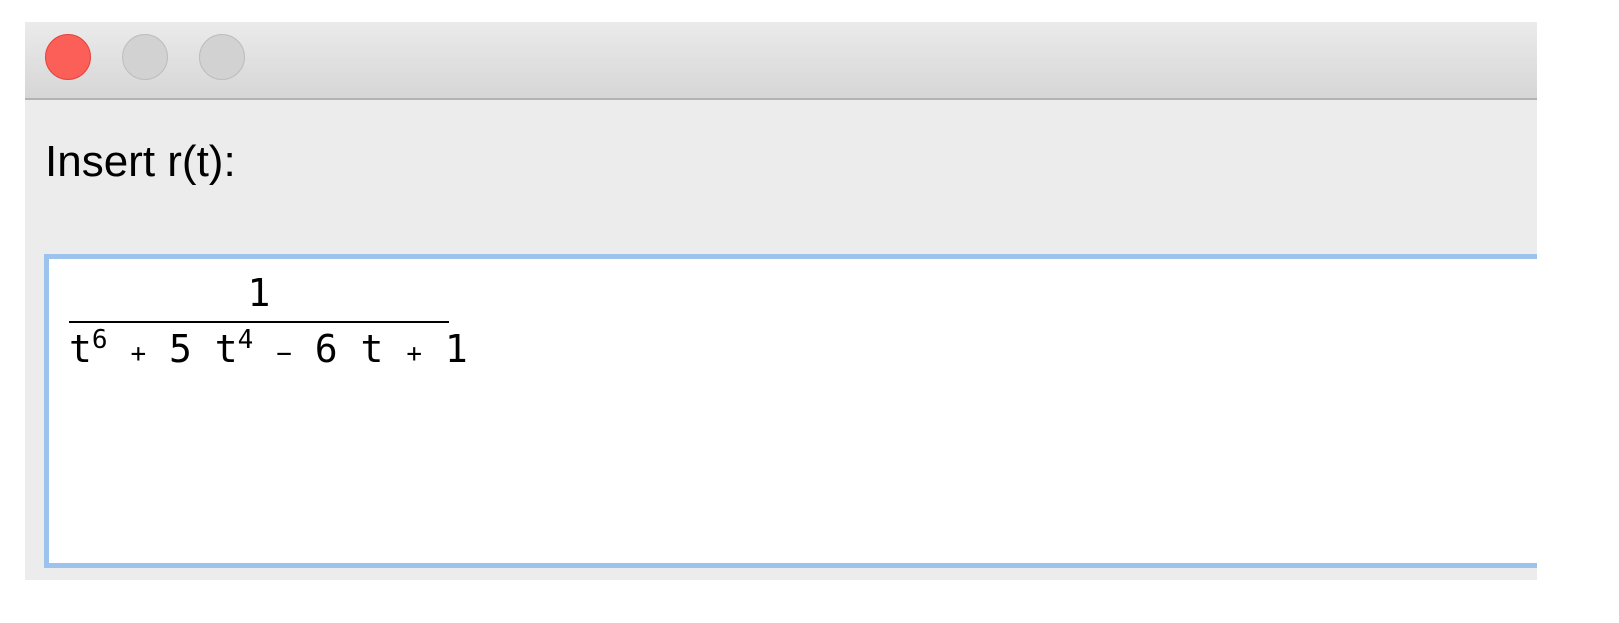 The image size is (1619, 623). What do you see at coordinates (99, 340) in the screenshot?
I see `term1-exponent: 6` at bounding box center [99, 340].